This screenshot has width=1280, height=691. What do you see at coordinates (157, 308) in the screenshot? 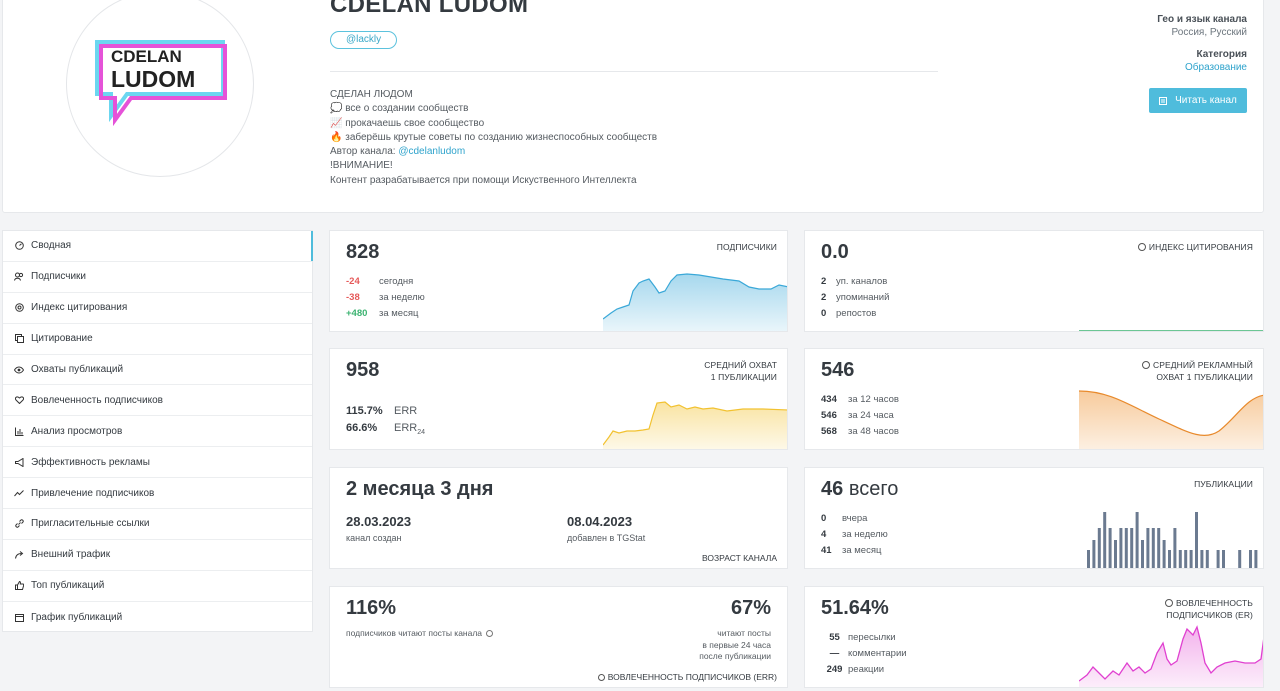
I see `sidebar-item-citation-index: Индекс цитирования` at bounding box center [157, 308].